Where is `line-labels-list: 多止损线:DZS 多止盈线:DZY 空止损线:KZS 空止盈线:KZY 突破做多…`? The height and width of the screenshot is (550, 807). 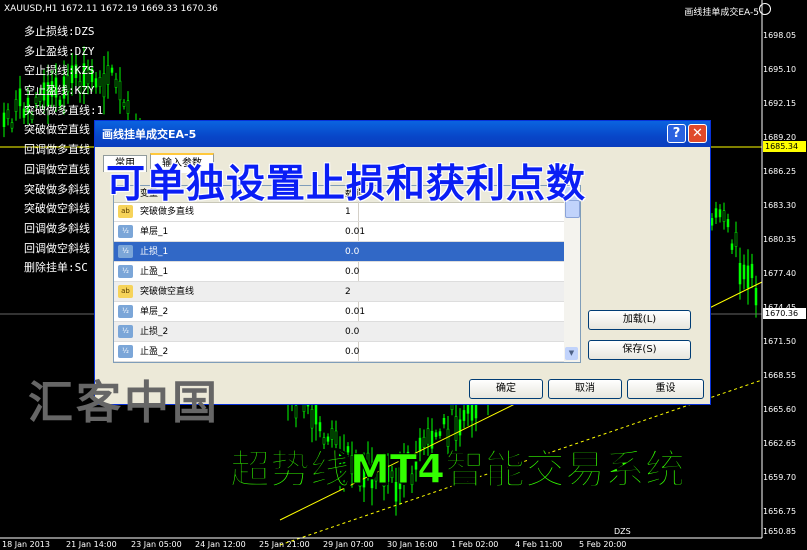 line-labels-list: 多止损线:DZS 多止盈线:DZY 空止损线:KZS 空止盈线:KZY 突破做多… is located at coordinates (63, 150).